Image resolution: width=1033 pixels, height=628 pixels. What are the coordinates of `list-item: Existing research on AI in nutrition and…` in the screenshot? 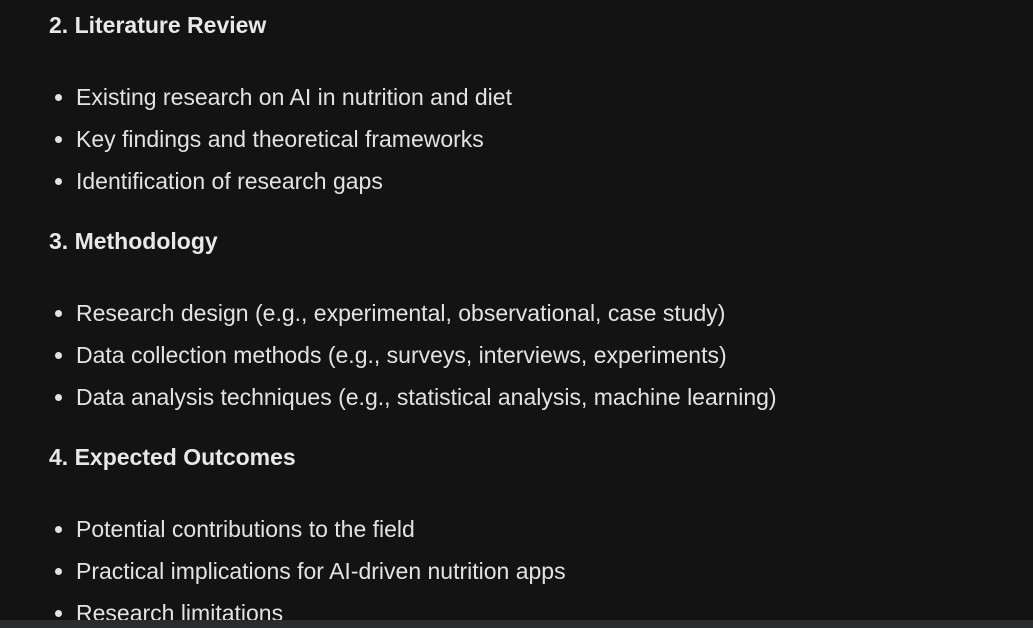 It's located at (529, 97).